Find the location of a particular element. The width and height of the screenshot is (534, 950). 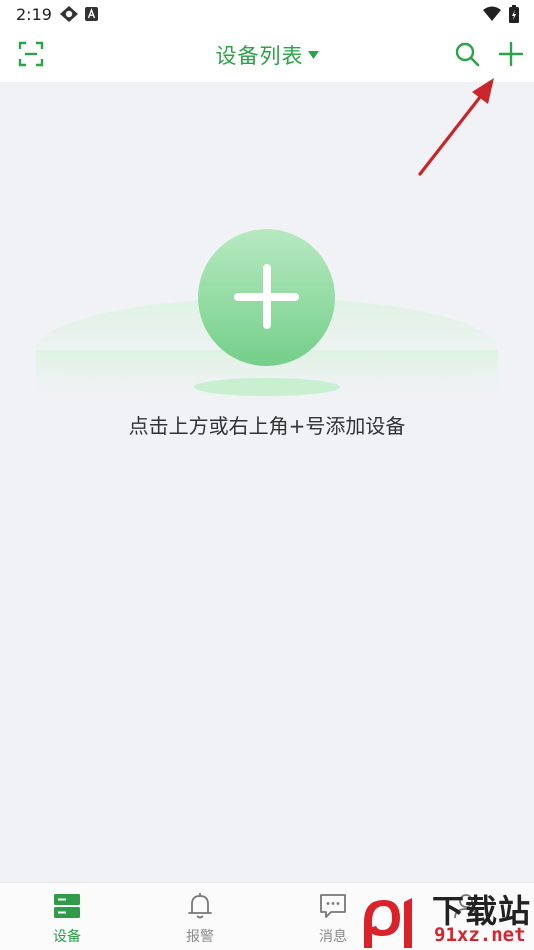

device-icon is located at coordinates (67, 906).